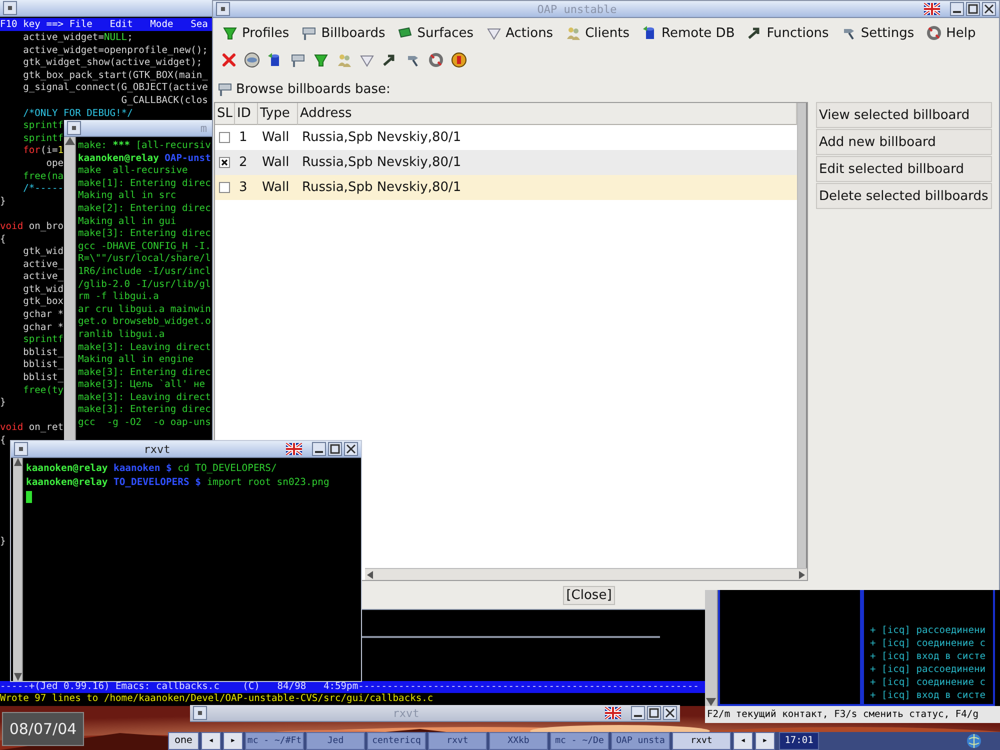 The height and width of the screenshot is (750, 1000). Describe the element at coordinates (396, 741) in the screenshot. I see `task-button: centericq` at that location.